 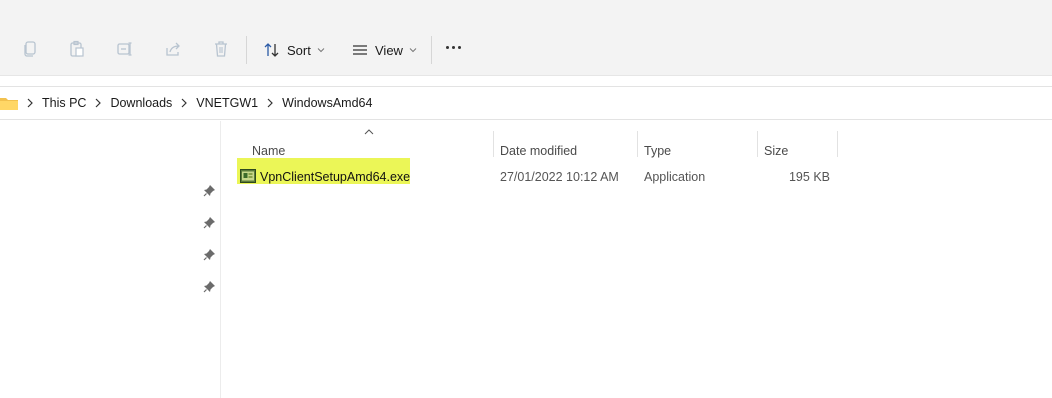 I want to click on view-label: View, so click(x=389, y=50).